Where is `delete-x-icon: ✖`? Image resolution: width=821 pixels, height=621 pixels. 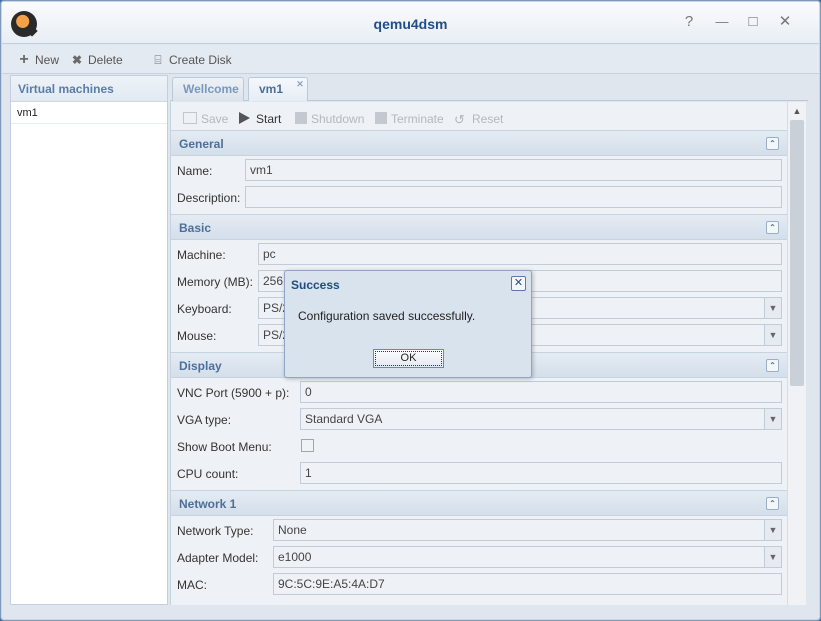
delete-x-icon: ✖ is located at coordinates (77, 60).